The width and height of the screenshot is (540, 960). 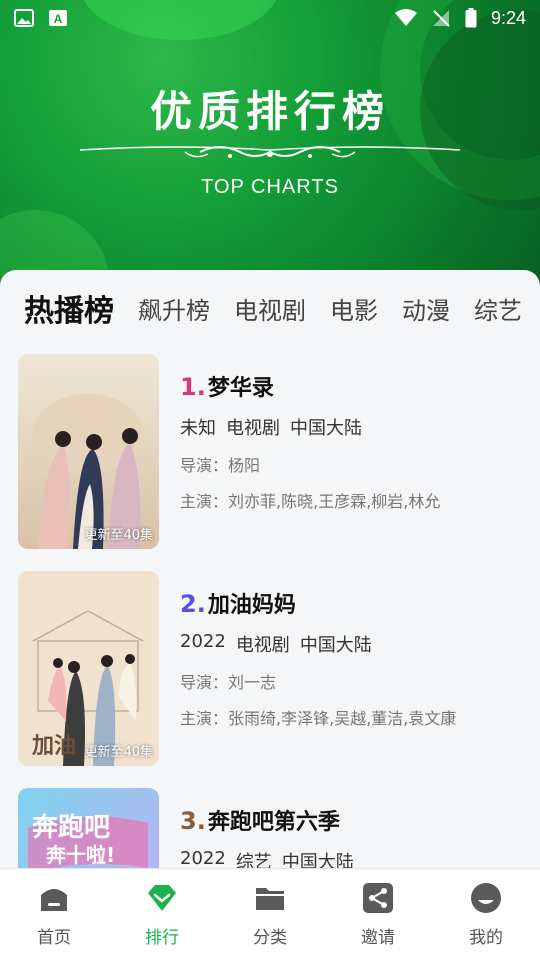 What do you see at coordinates (174, 308) in the screenshot?
I see `tab-rising: 飙升榜` at bounding box center [174, 308].